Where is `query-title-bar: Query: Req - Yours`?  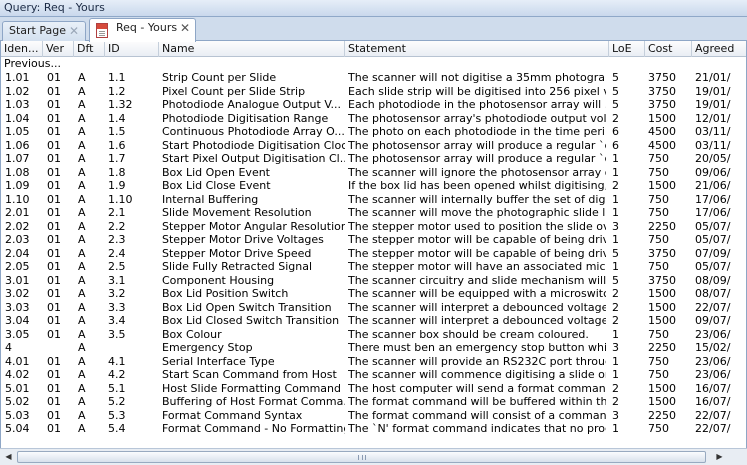 query-title-bar: Query: Req - Yours is located at coordinates (373, 8).